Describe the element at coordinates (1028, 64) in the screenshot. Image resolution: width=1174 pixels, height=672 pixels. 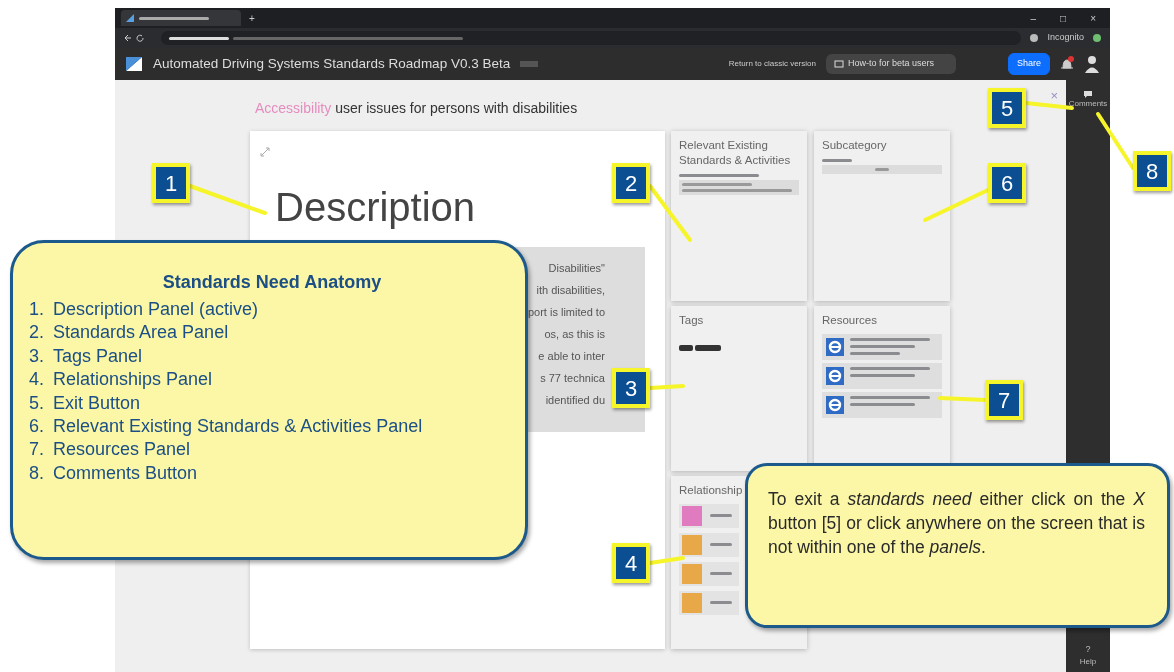
I see `share-button: Share` at that location.